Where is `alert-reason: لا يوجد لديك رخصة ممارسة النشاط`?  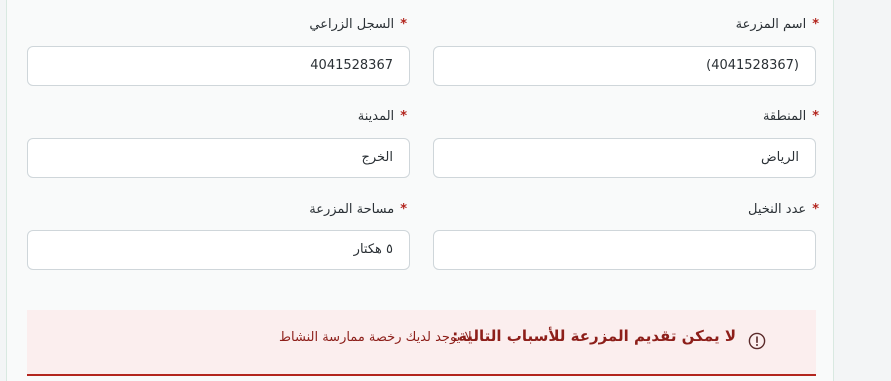 alert-reason: لا يوجد لديك رخصة ممارسة النشاط is located at coordinates (375, 337).